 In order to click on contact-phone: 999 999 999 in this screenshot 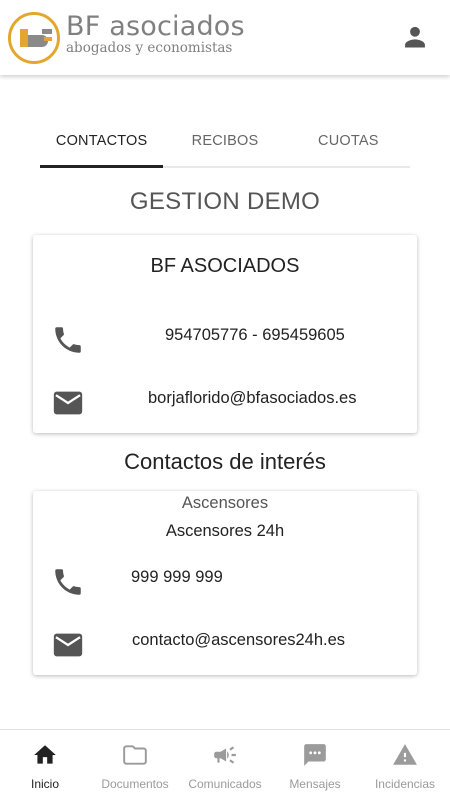, I will do `click(177, 577)`.